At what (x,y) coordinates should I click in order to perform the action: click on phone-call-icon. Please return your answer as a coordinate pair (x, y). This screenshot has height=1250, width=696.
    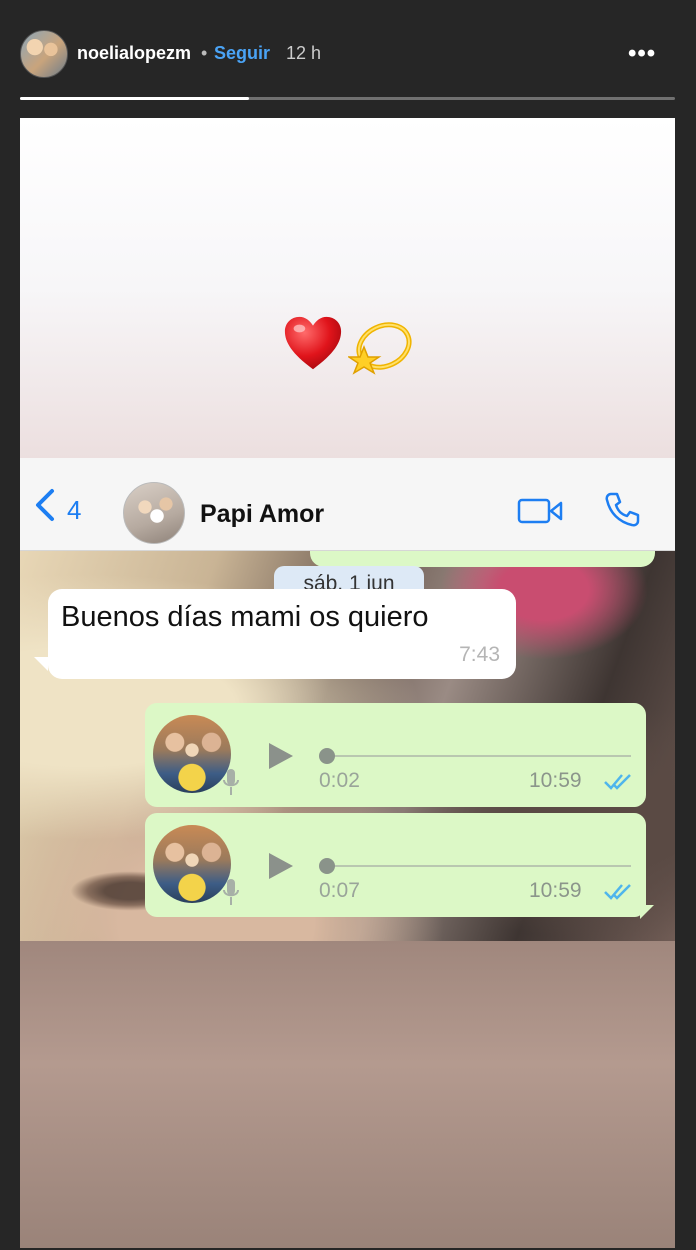
    Looking at the image, I should click on (622, 510).